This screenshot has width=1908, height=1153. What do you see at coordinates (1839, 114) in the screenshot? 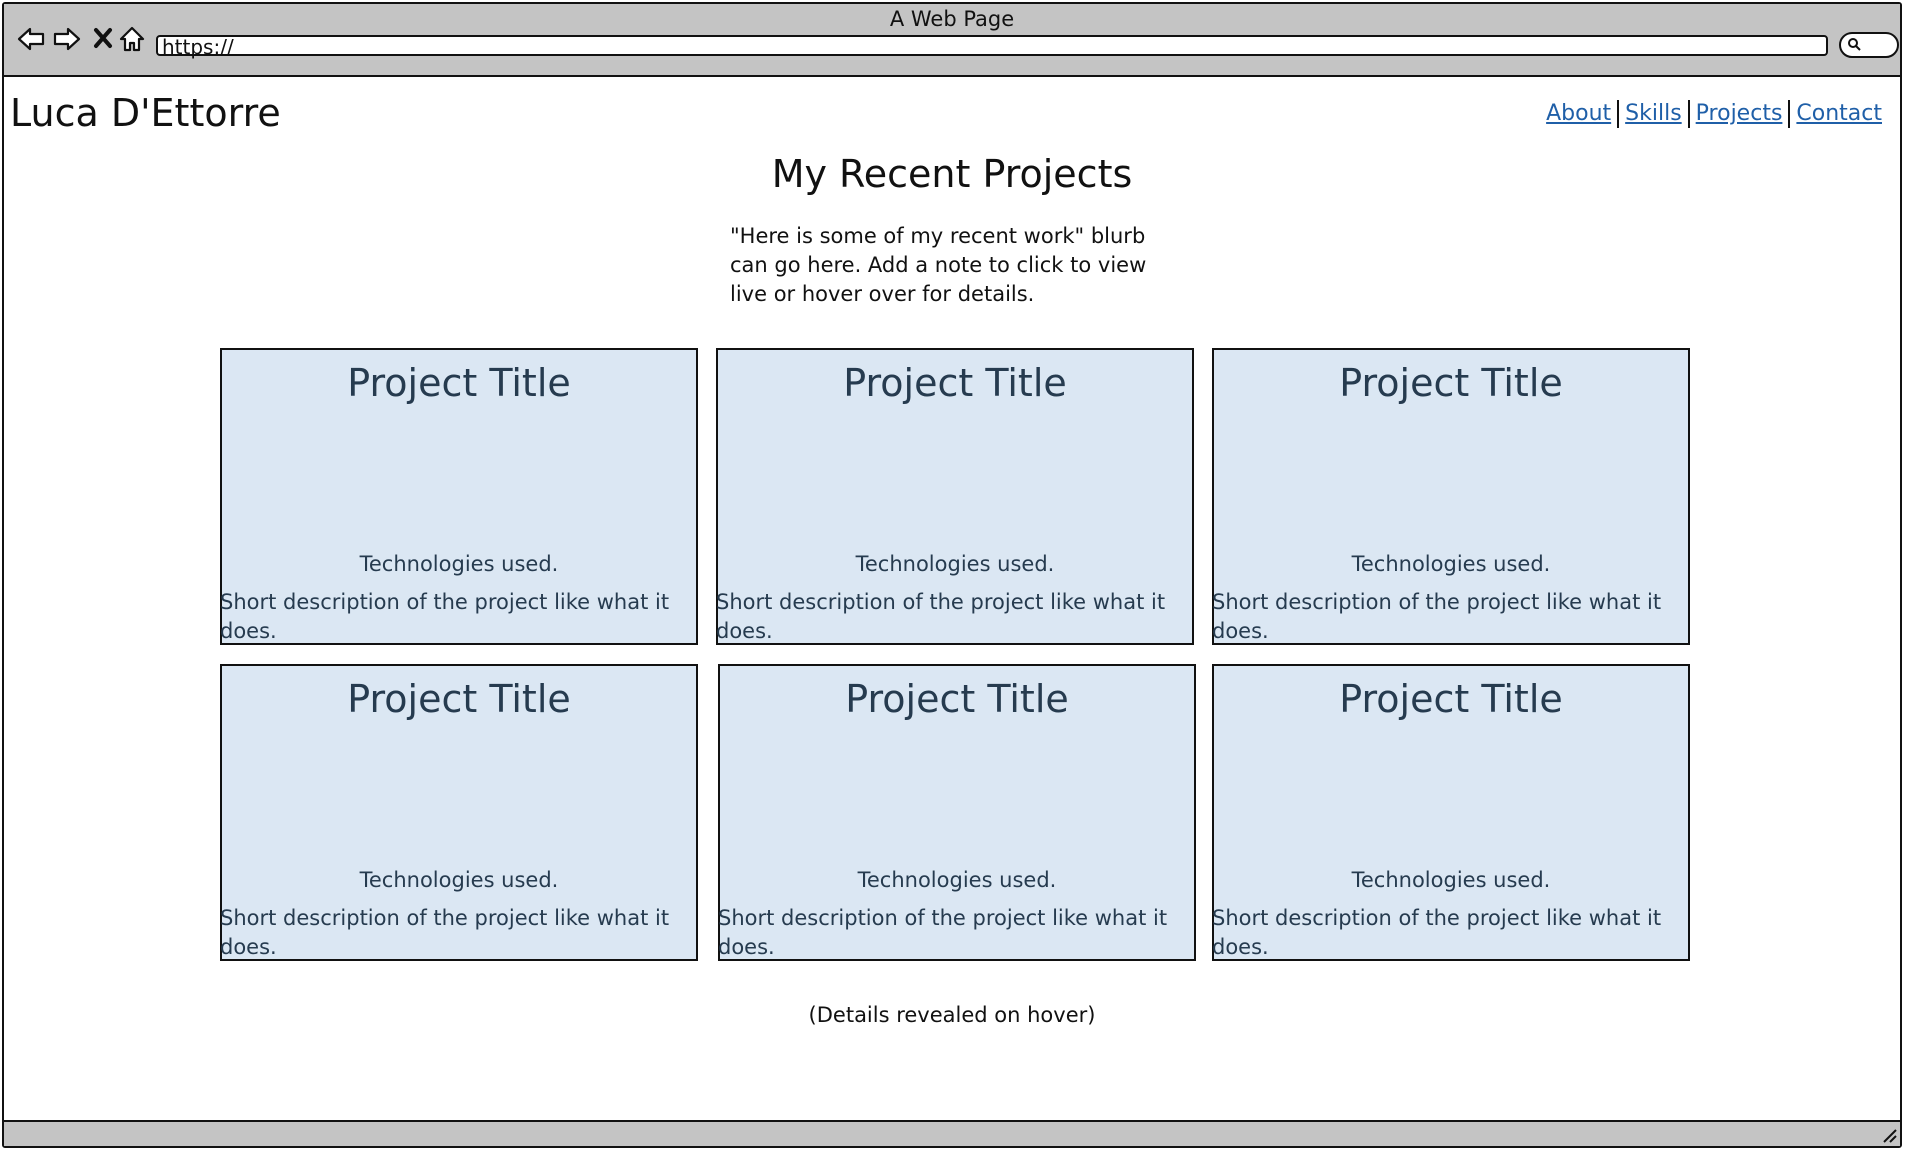
I see `nav-link-contact: Contact` at bounding box center [1839, 114].